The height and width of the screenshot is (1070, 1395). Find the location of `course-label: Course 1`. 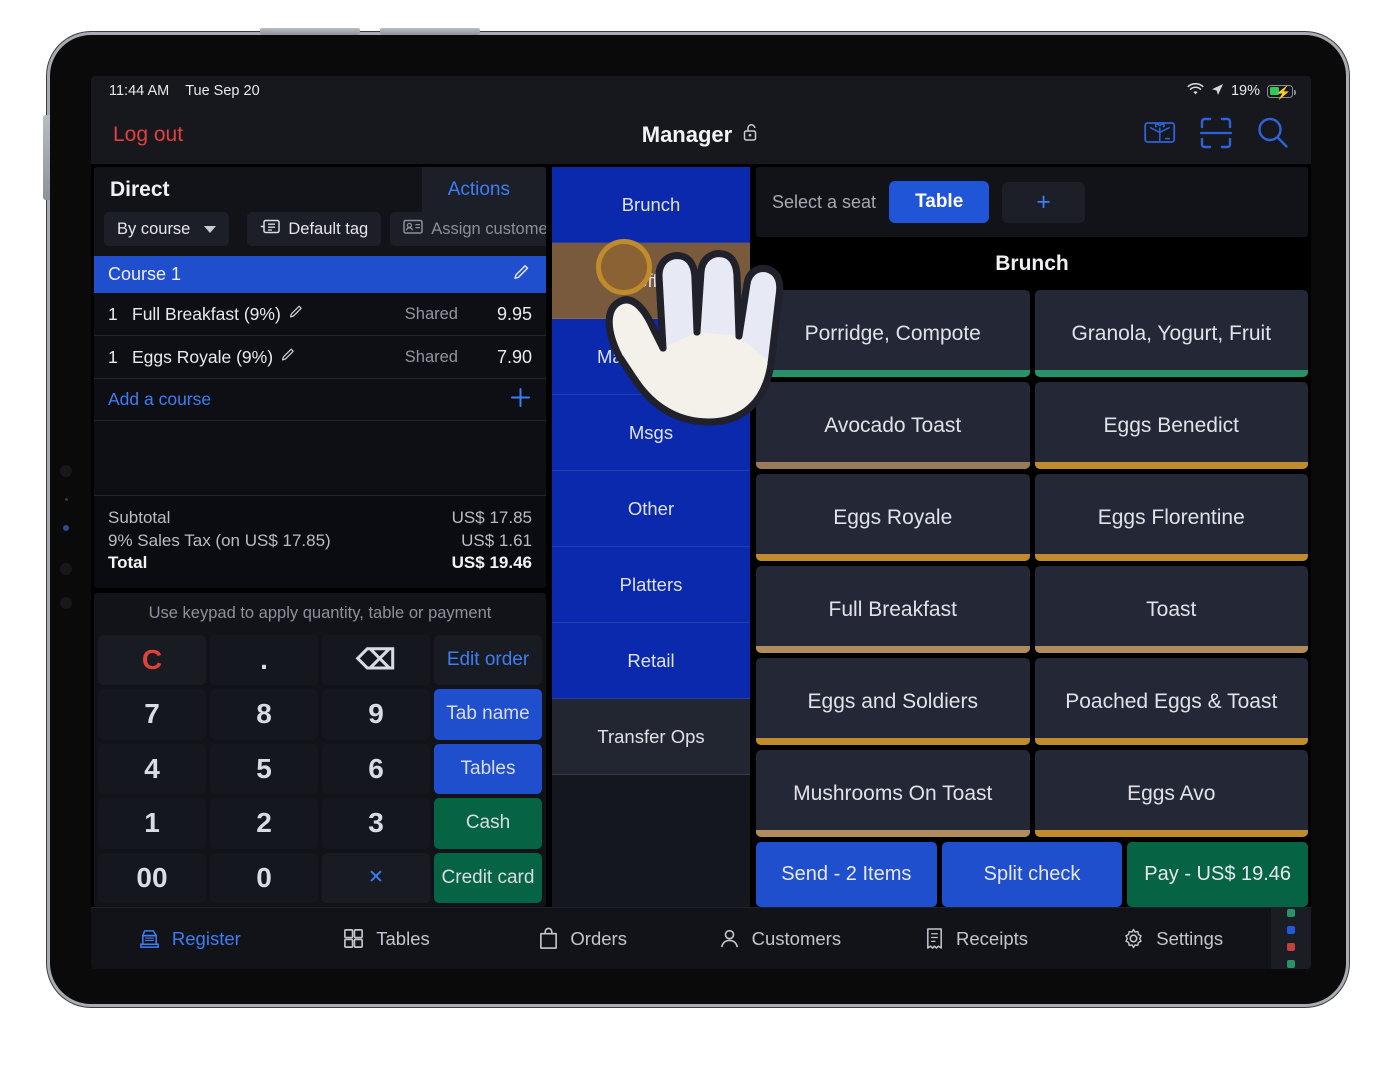

course-label: Course 1 is located at coordinates (145, 274).